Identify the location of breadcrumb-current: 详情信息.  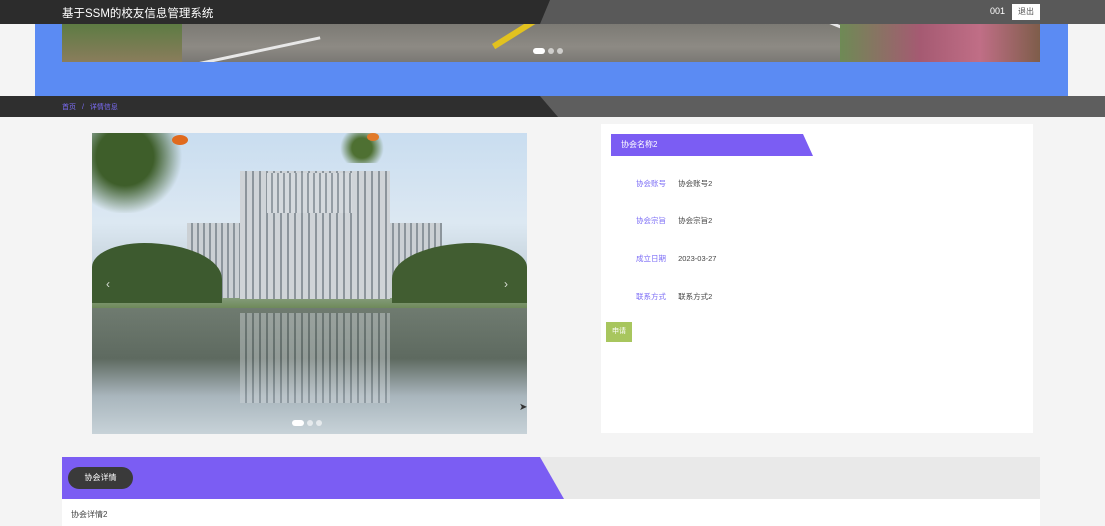
(103, 107).